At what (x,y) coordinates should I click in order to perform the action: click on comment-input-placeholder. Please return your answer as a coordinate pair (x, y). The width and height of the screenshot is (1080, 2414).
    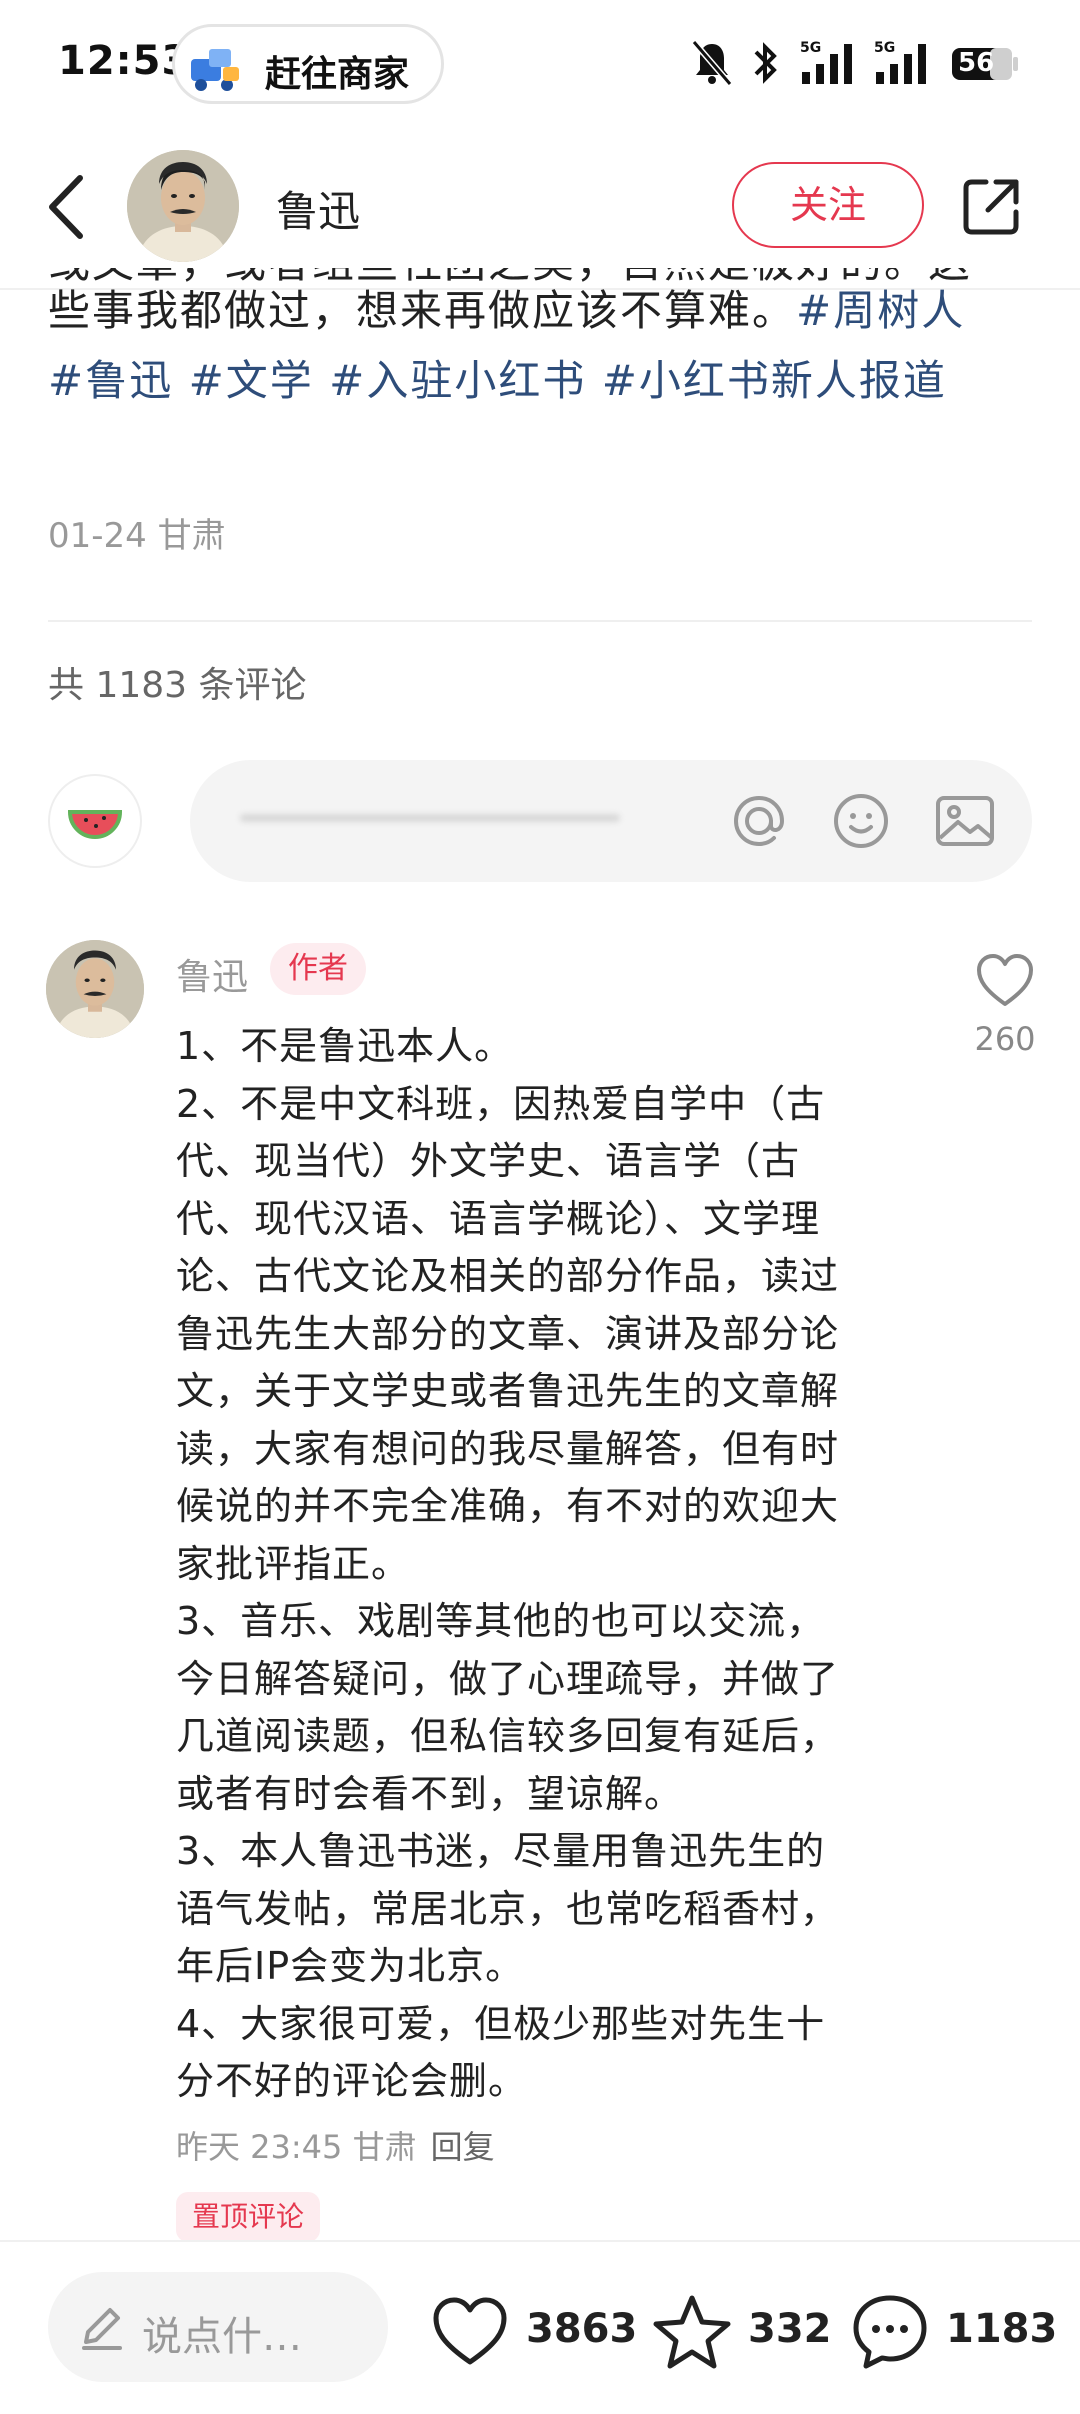
    Looking at the image, I should click on (435, 818).